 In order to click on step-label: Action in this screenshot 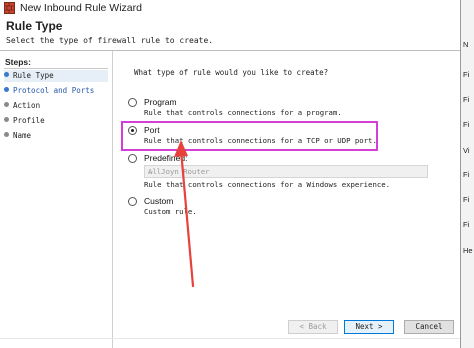, I will do `click(27, 105)`.